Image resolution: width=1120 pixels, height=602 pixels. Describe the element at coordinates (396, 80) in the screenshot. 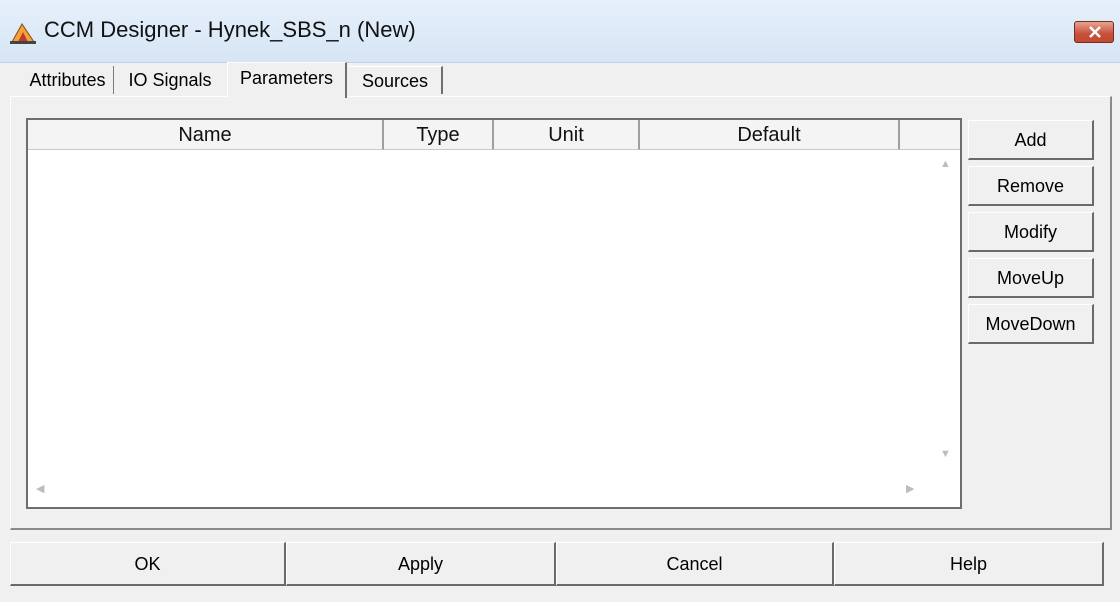

I see `tab-sources: Sources` at that location.